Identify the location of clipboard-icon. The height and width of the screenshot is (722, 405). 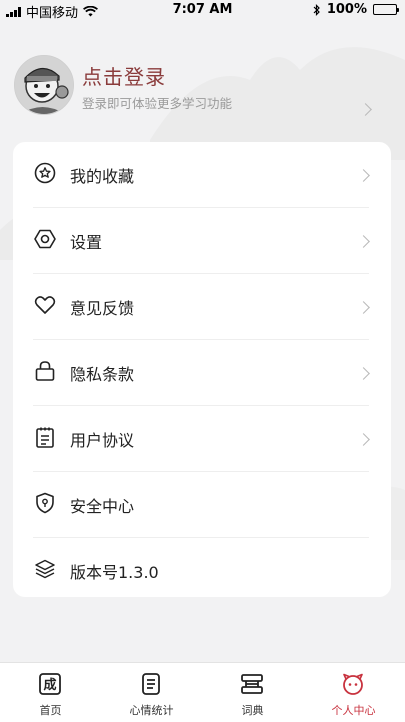
(45, 437).